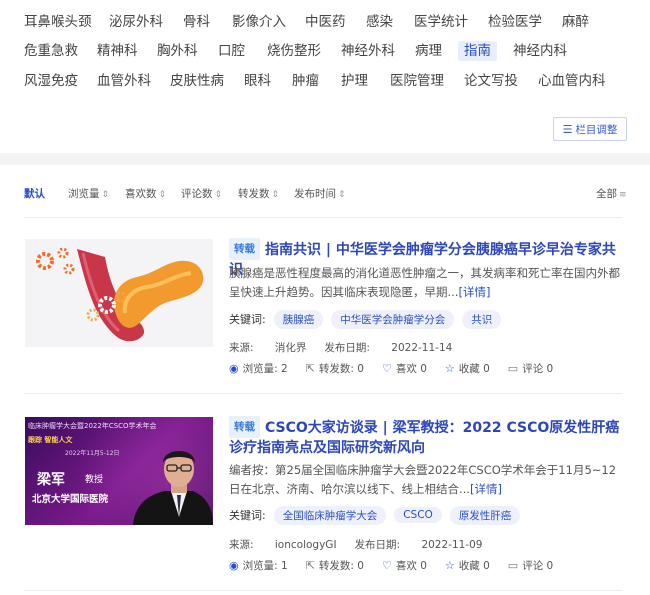 The image size is (650, 595). Describe the element at coordinates (428, 51) in the screenshot. I see `category-tag: 病理` at that location.